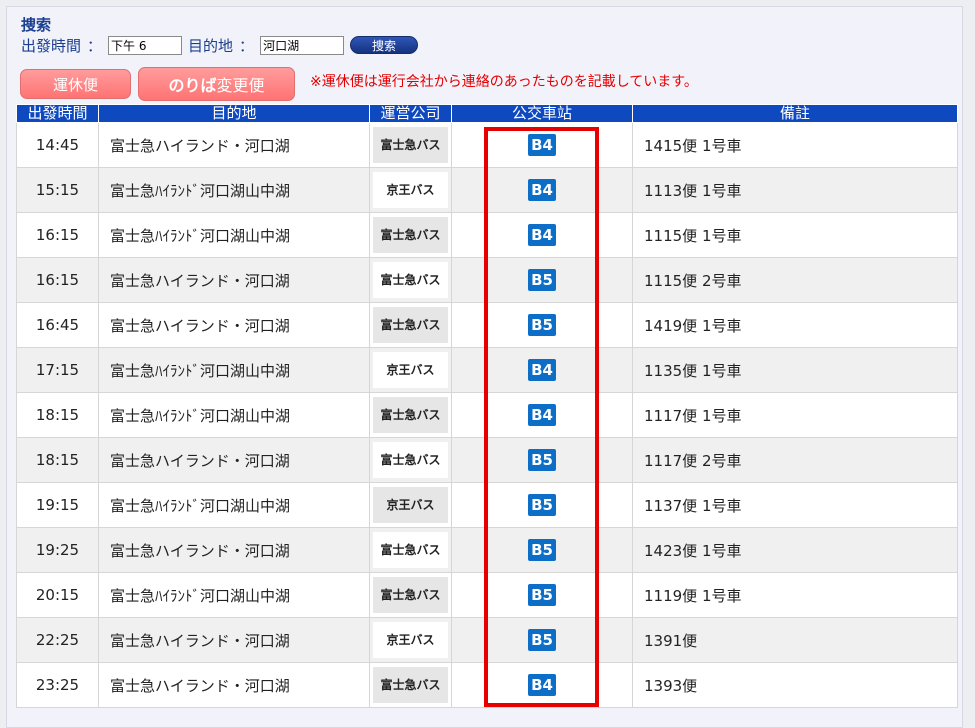  What do you see at coordinates (542, 113) in the screenshot?
I see `header-bus-stop: 公交車站` at bounding box center [542, 113].